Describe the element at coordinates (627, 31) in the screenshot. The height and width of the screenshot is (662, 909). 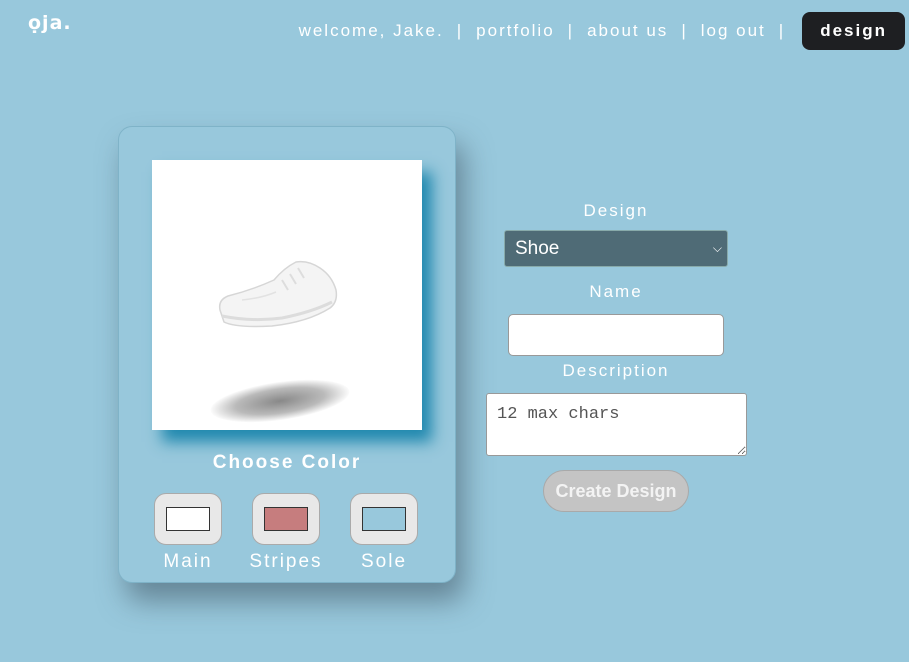
I see `nav-link-about: about us` at that location.